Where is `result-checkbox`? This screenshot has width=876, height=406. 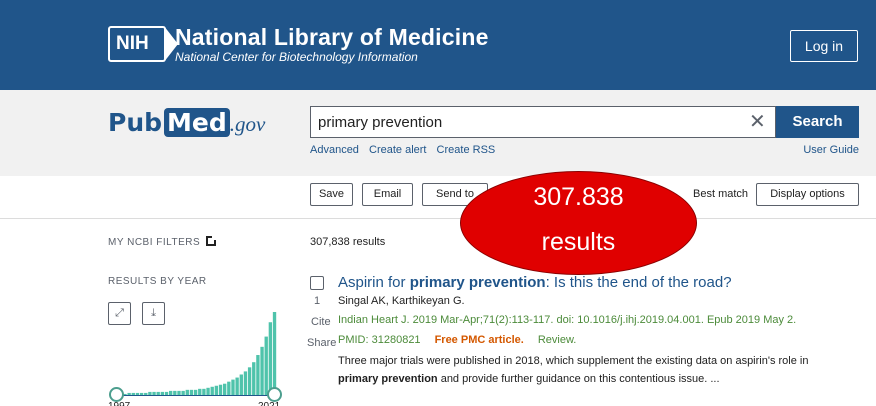
result-checkbox is located at coordinates (317, 283).